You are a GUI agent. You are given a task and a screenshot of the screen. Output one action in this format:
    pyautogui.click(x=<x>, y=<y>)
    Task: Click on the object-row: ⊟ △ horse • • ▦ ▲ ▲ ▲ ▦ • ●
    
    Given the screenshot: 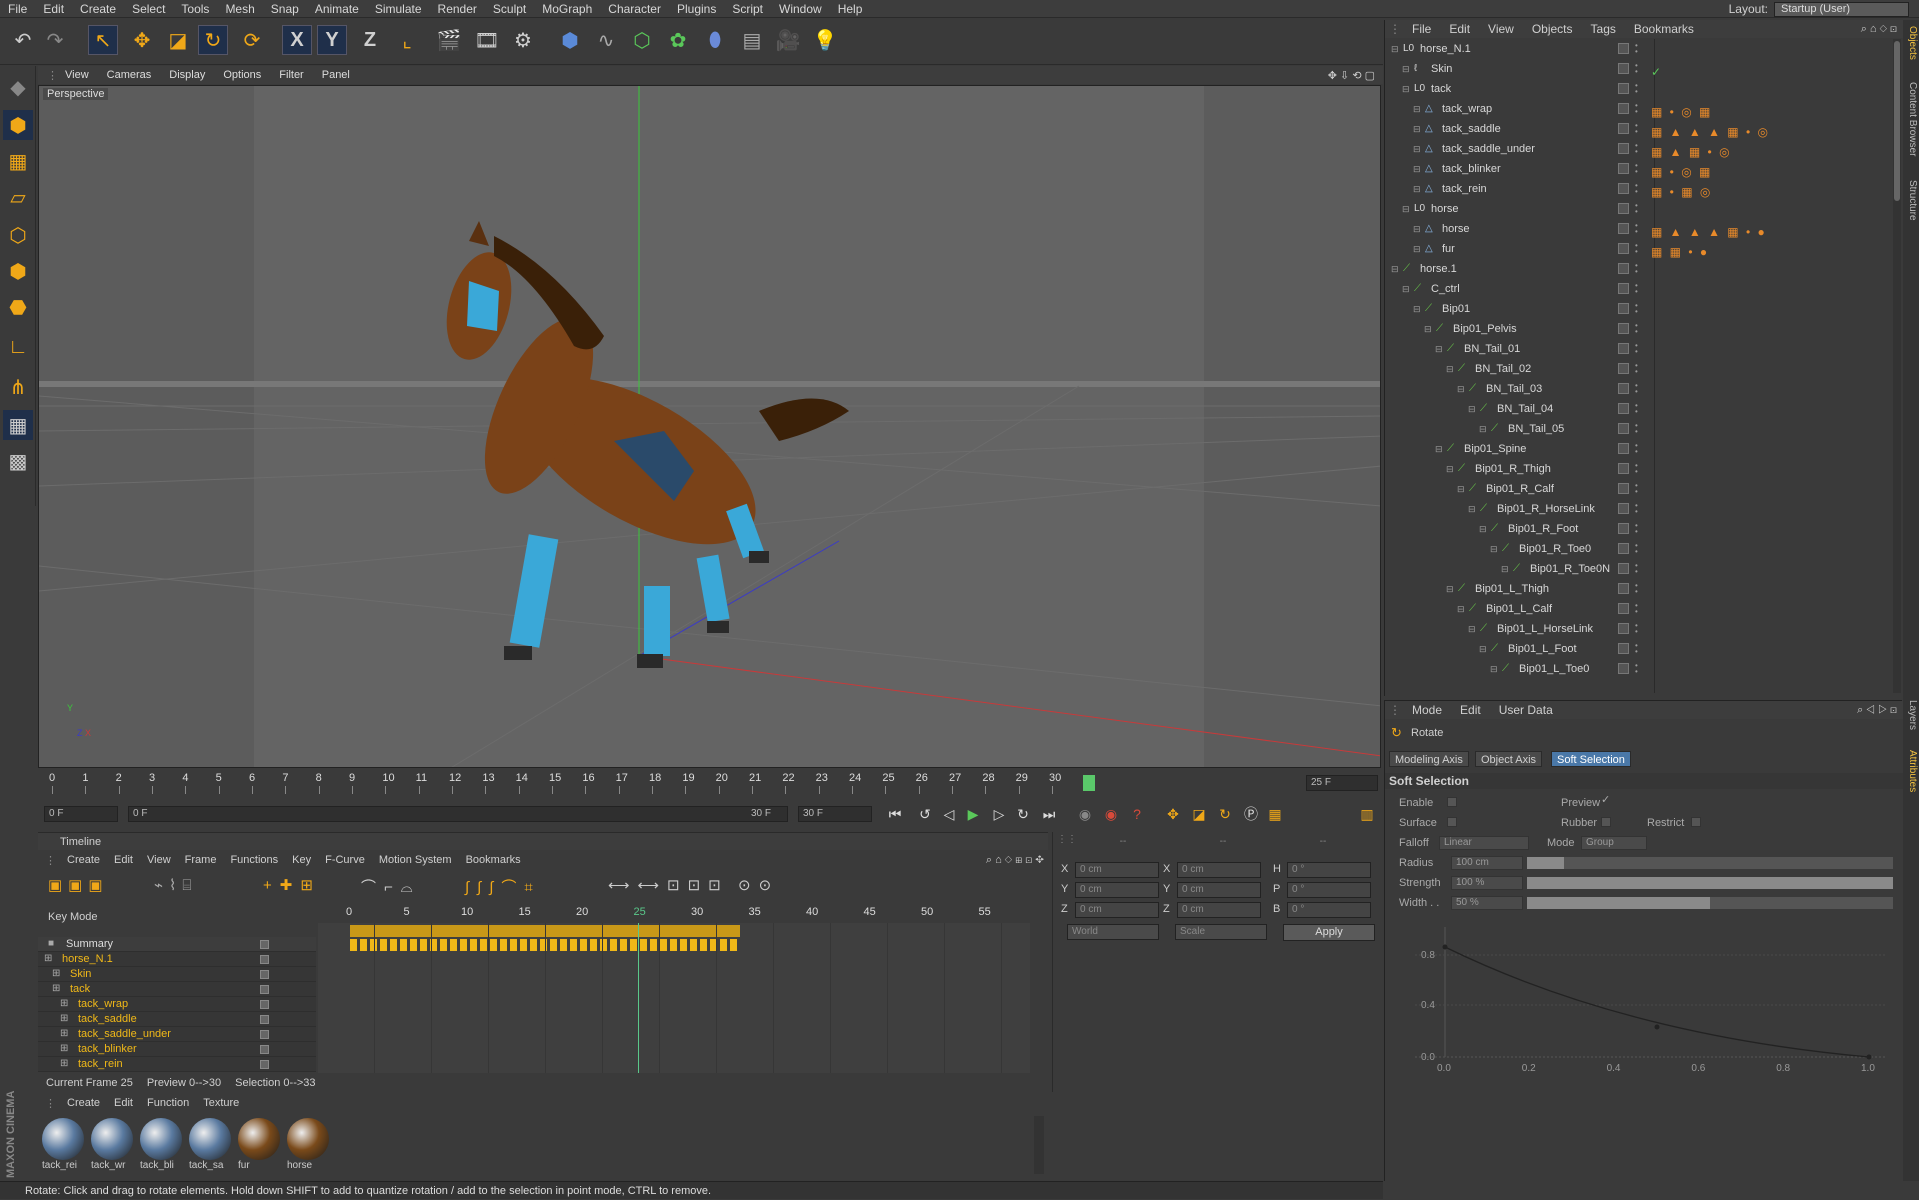 What is the action you would take?
    pyautogui.click(x=1639, y=229)
    